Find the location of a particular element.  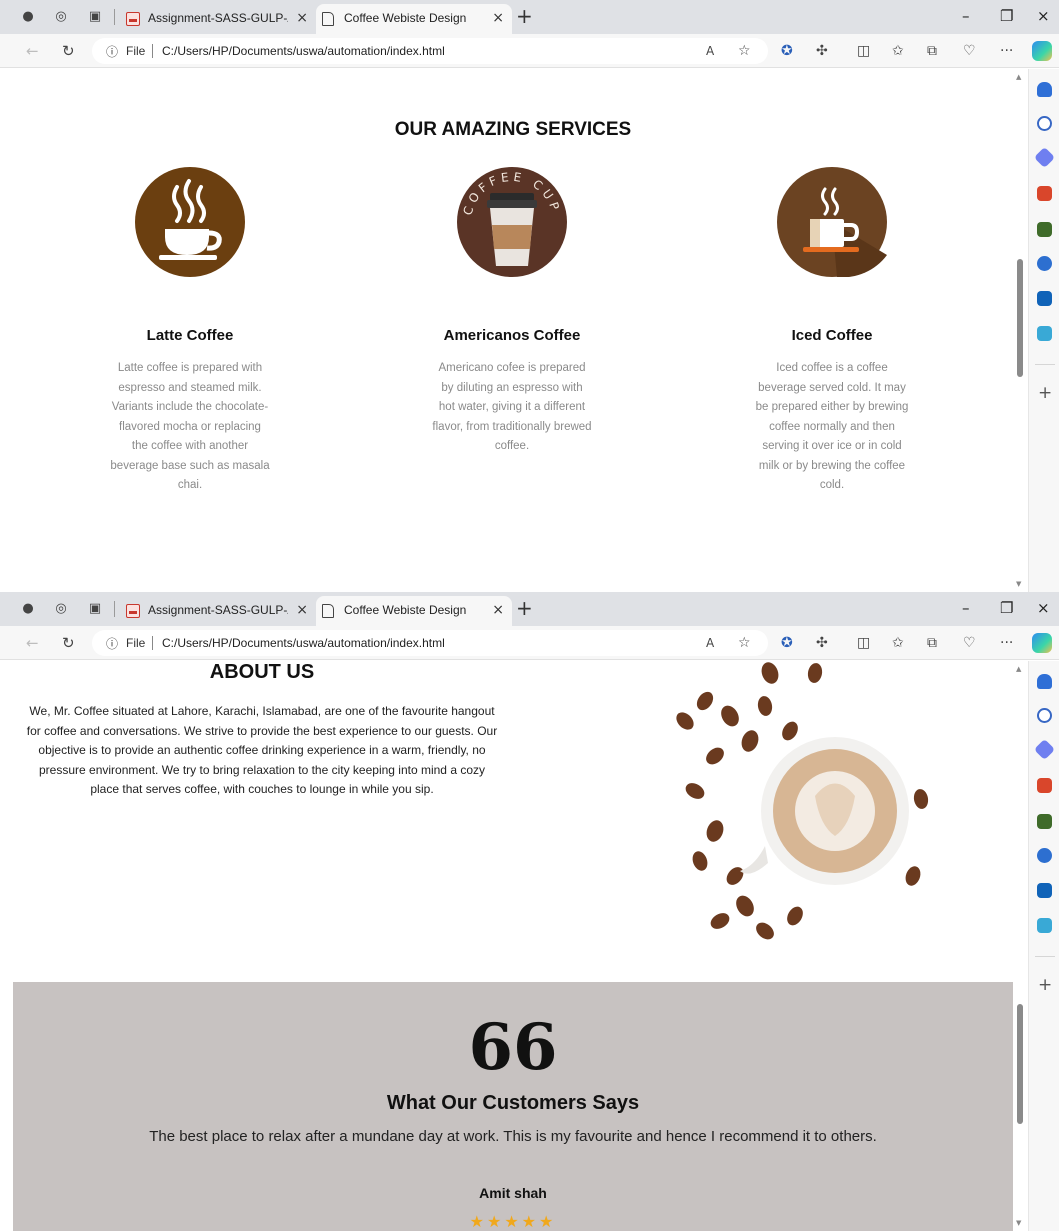

edge-sidebar: + is located at coordinates (1043, 330).